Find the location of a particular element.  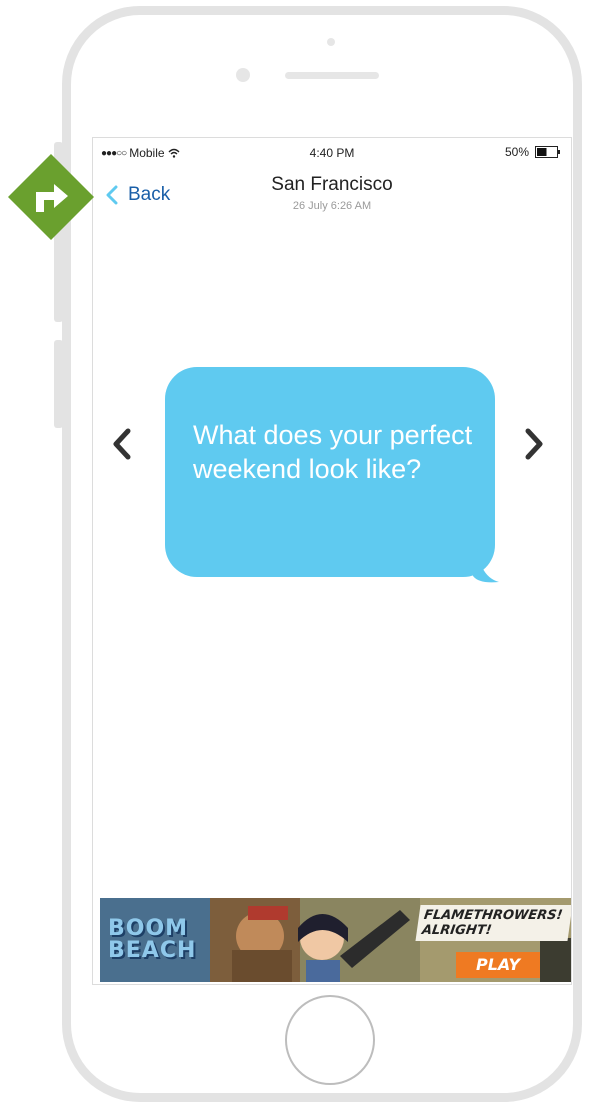

ad-tagline: FLAMETHROWERS! ALRIGHT! is located at coordinates (493, 923).